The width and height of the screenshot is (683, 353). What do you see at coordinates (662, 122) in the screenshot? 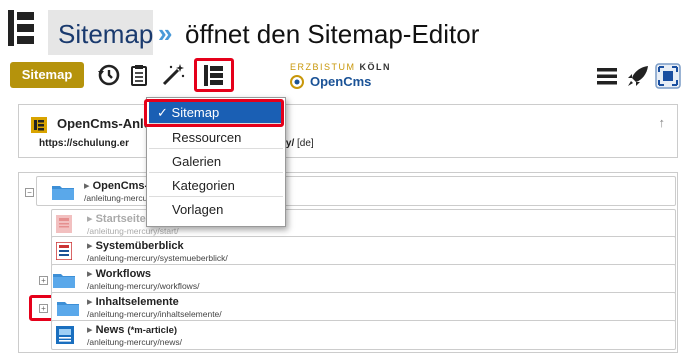
I see `up-arrow-icon: ↑` at bounding box center [662, 122].